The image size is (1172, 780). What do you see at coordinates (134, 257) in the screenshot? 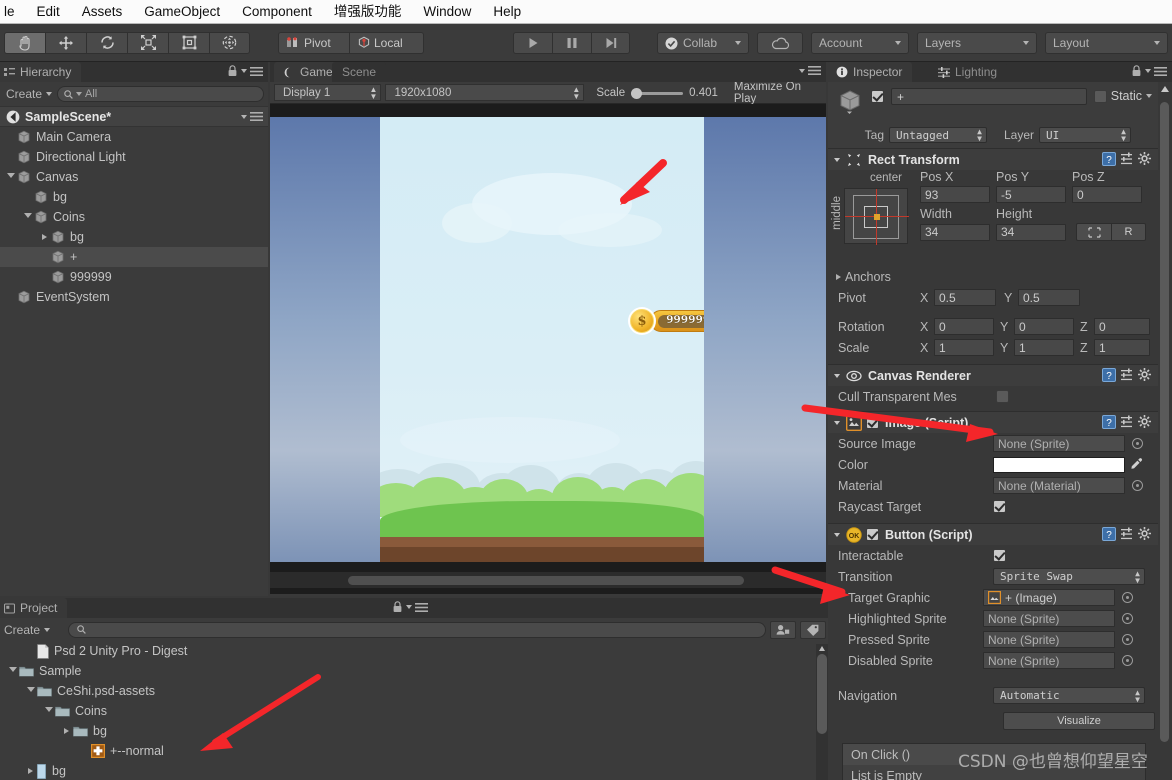
I see `hierarchy-row: +` at bounding box center [134, 257].